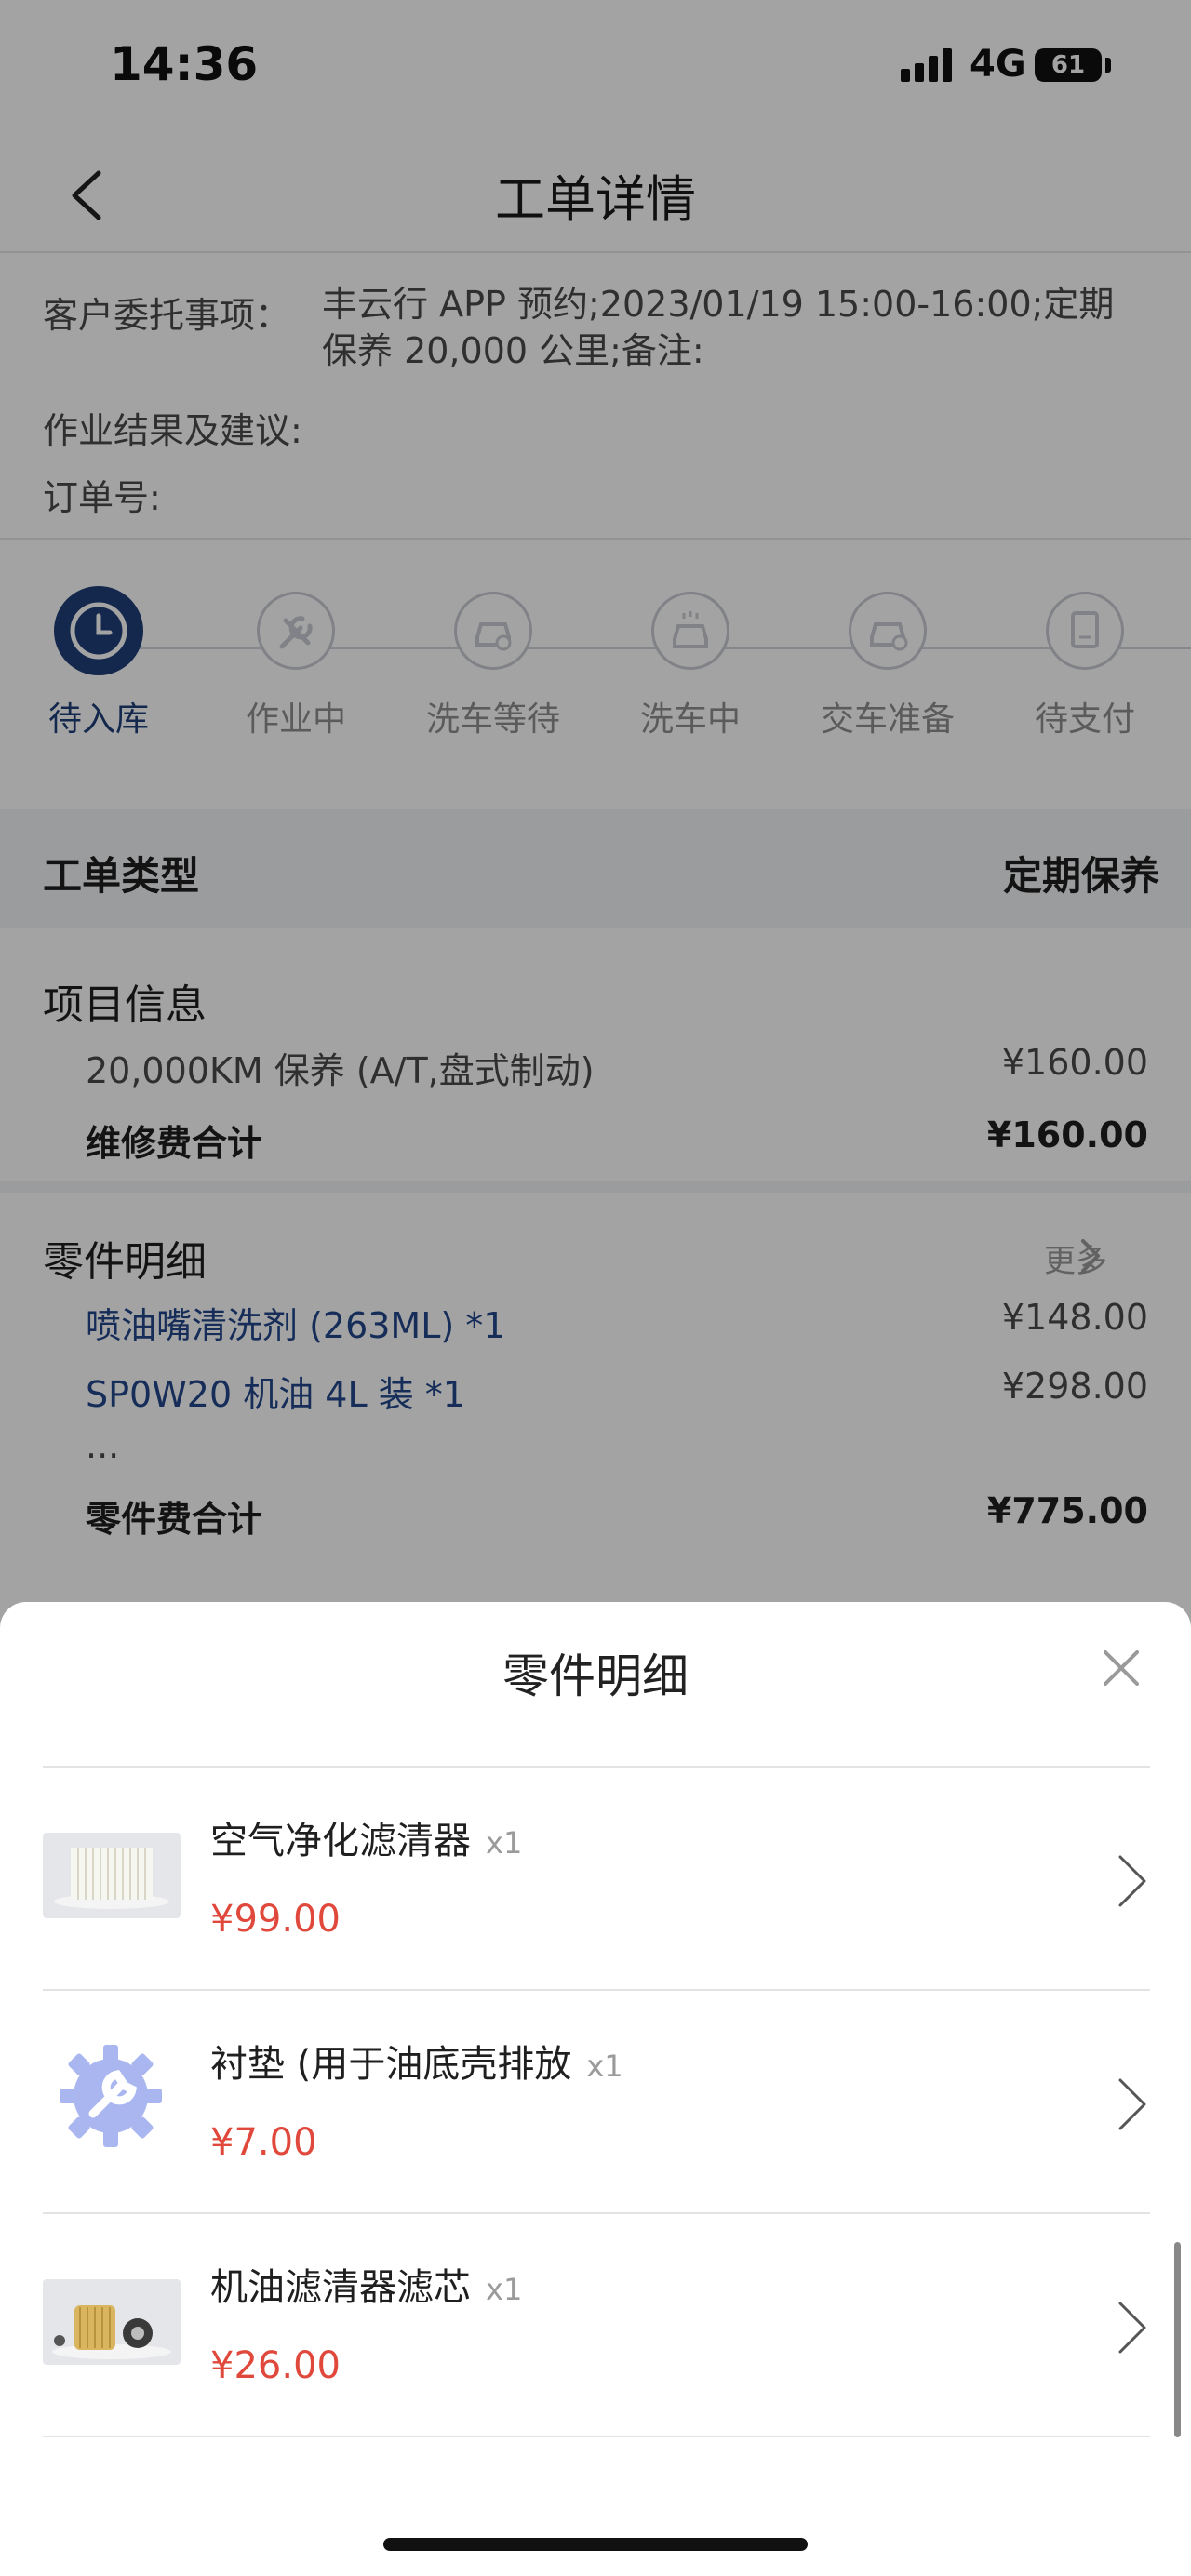 The height and width of the screenshot is (2576, 1191). What do you see at coordinates (263, 2142) in the screenshot?
I see `part-price: ¥7.00` at bounding box center [263, 2142].